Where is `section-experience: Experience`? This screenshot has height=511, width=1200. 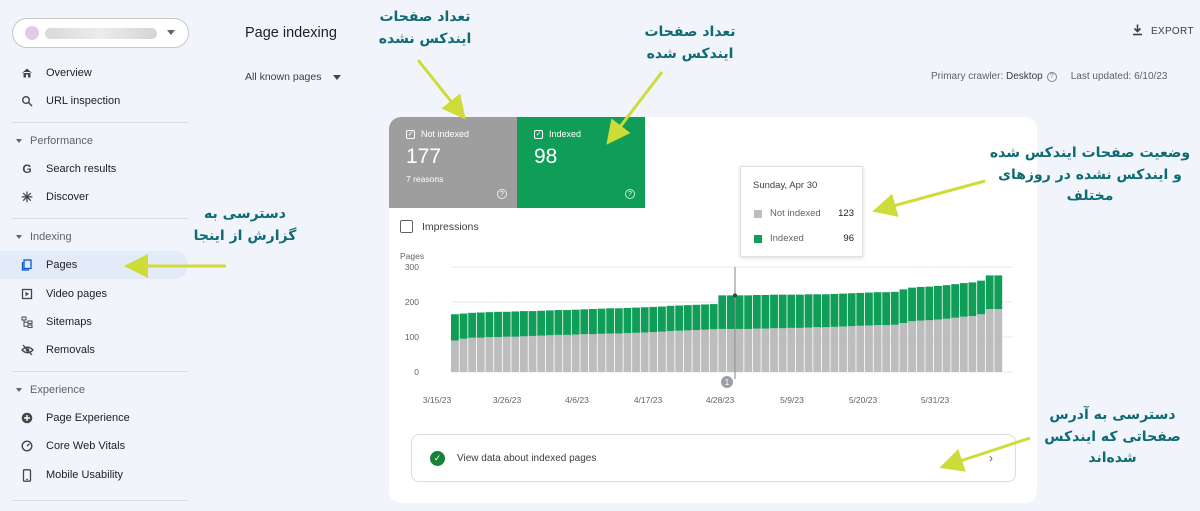
section-experience: Experience is located at coordinates (50, 390).